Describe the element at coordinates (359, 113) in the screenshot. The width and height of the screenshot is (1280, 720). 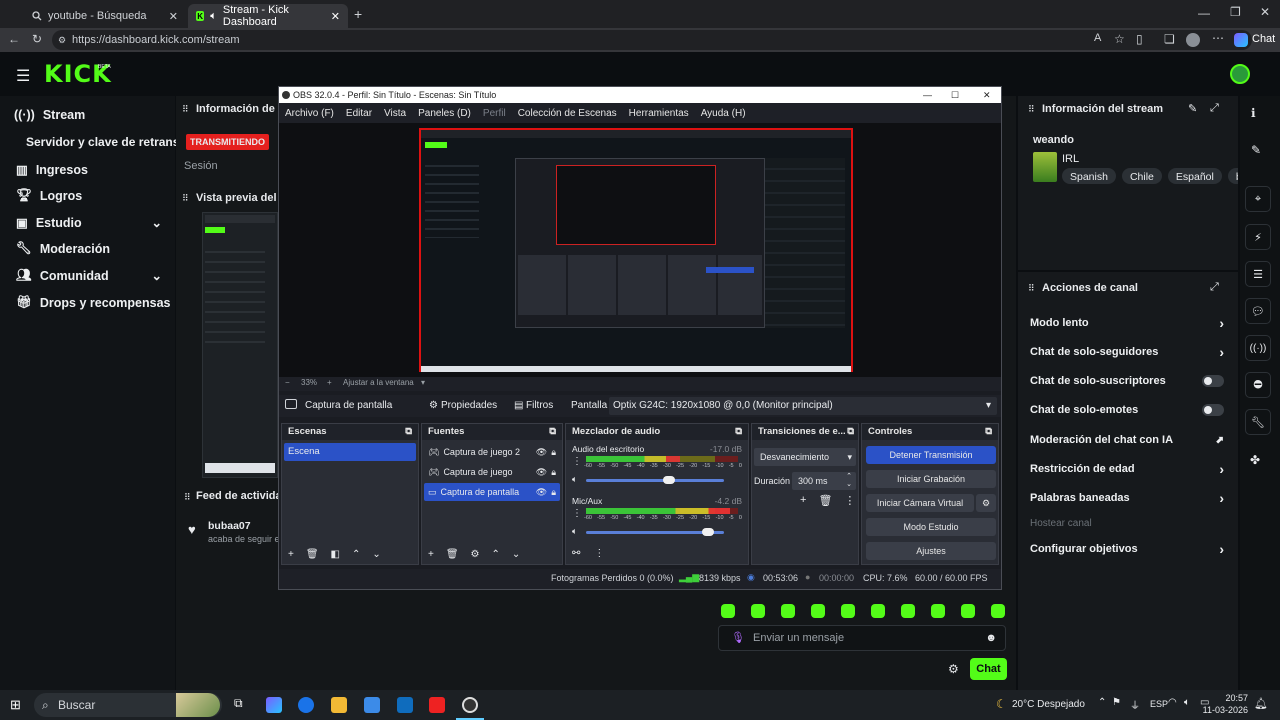
I see `menu-editar: Editar` at that location.